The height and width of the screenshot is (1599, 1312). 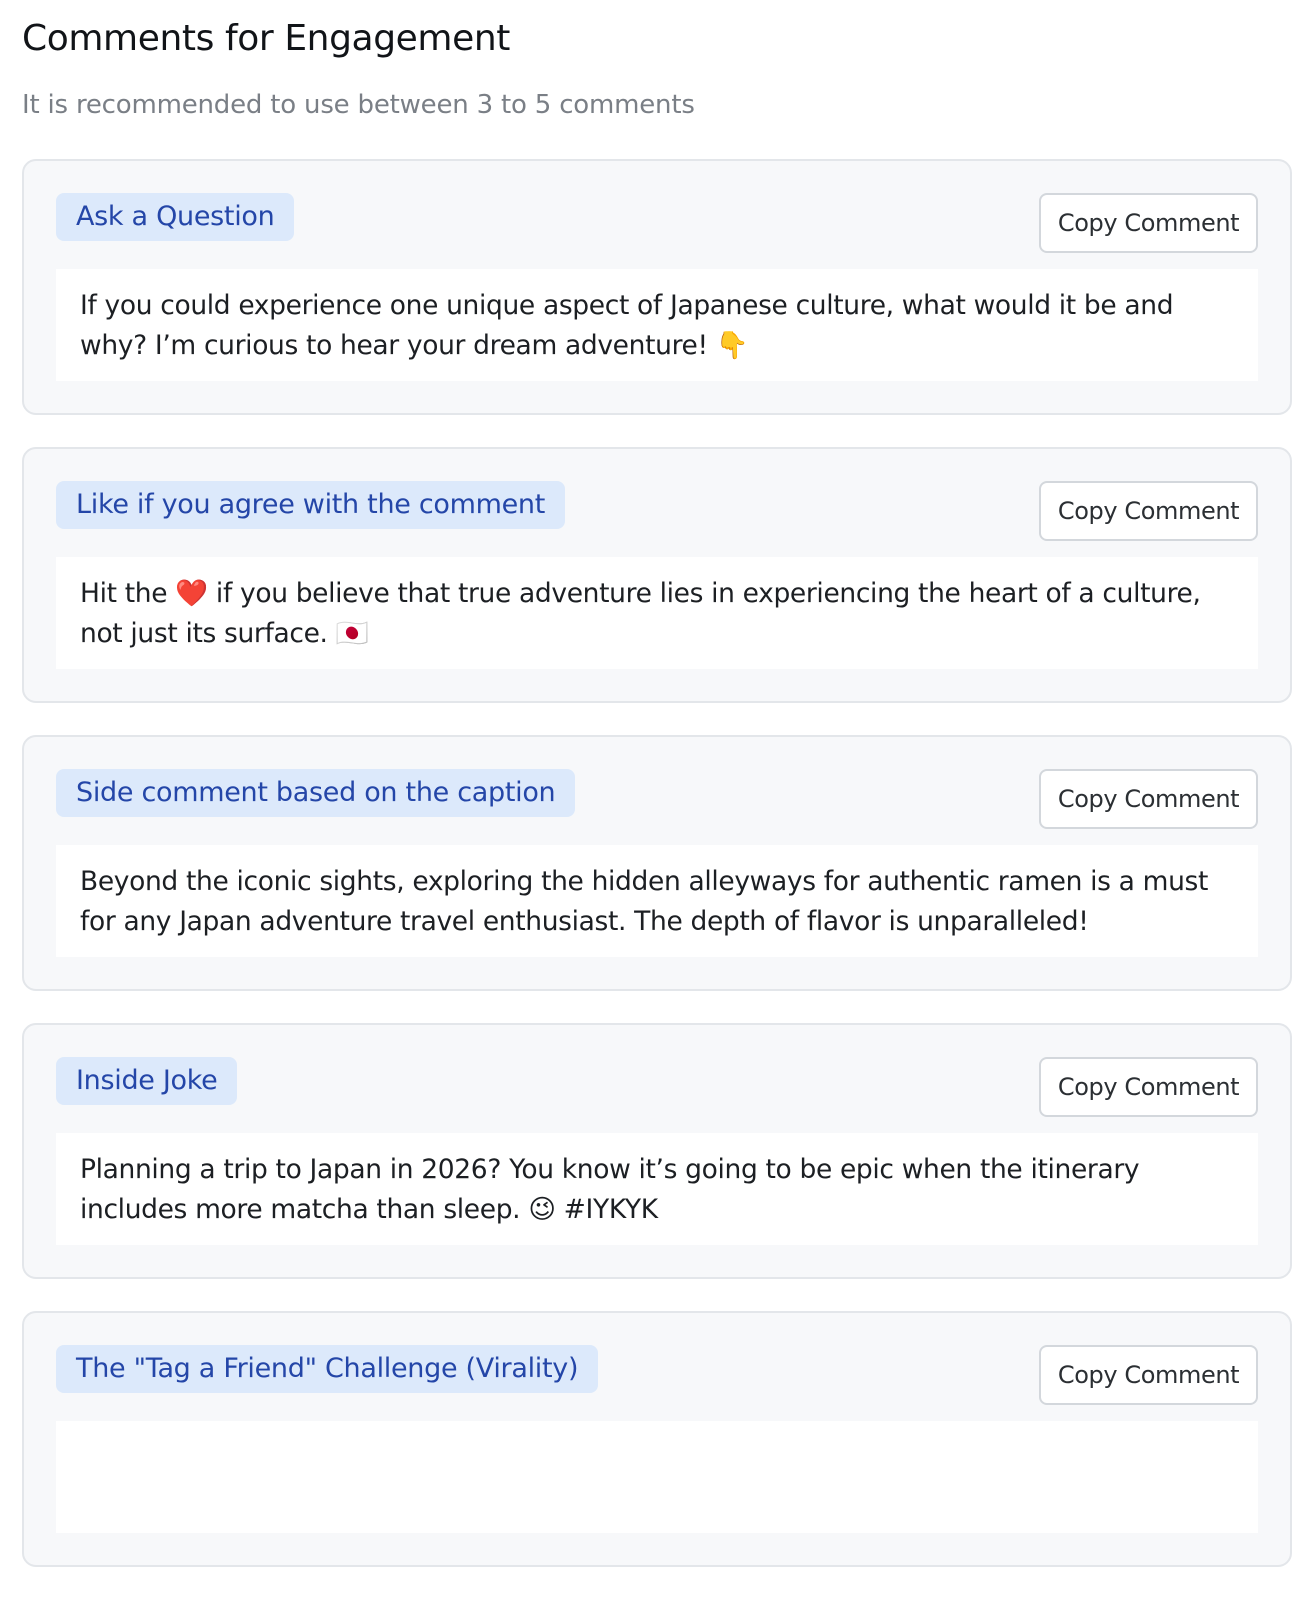 I want to click on comment-type-tag: Side comment based on the caption, so click(x=316, y=793).